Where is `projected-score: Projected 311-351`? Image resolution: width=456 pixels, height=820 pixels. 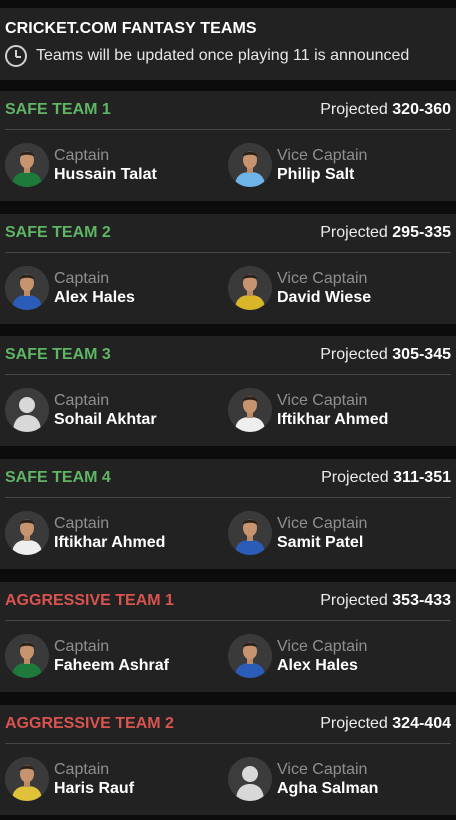
projected-score: Projected 311-351 is located at coordinates (386, 478).